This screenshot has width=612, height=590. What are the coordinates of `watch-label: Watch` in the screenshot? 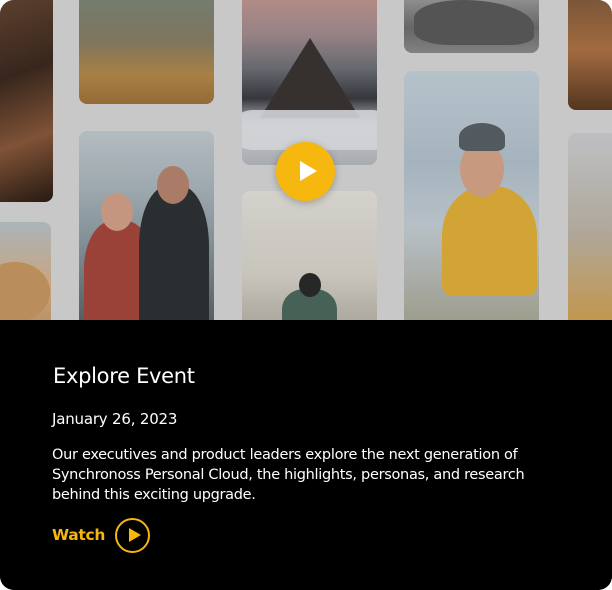 It's located at (79, 535).